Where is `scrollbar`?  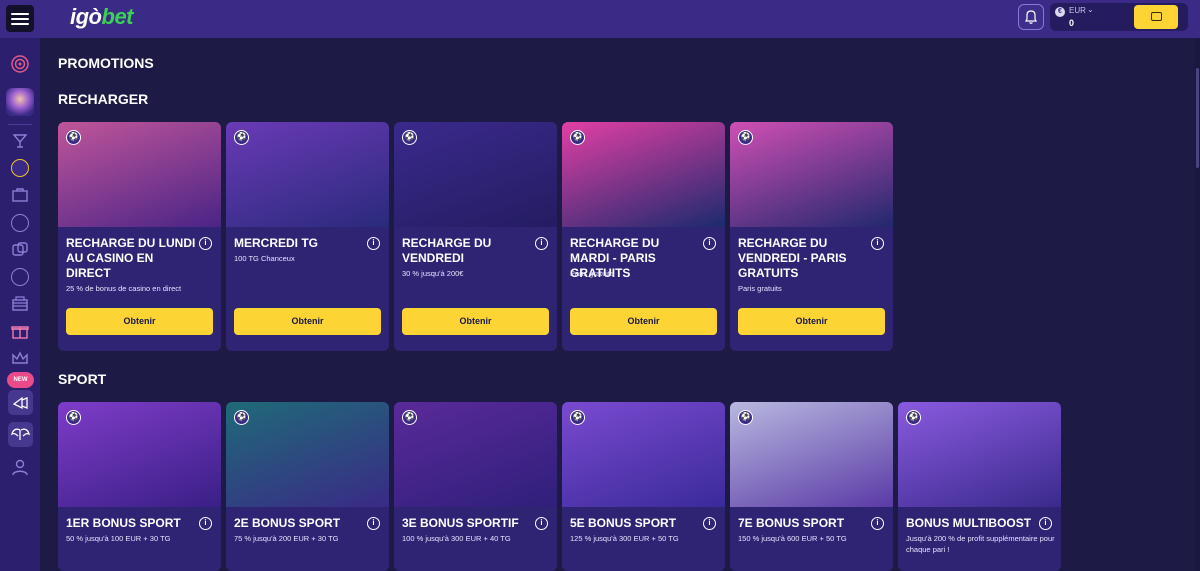 scrollbar is located at coordinates (1197, 304).